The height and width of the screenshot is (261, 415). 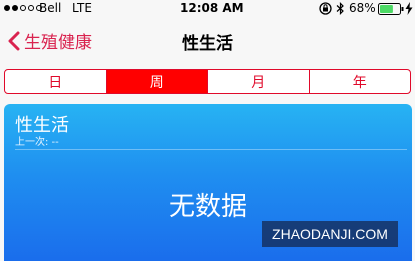 What do you see at coordinates (37, 142) in the screenshot?
I see `card-subtitle: 上一次: --` at bounding box center [37, 142].